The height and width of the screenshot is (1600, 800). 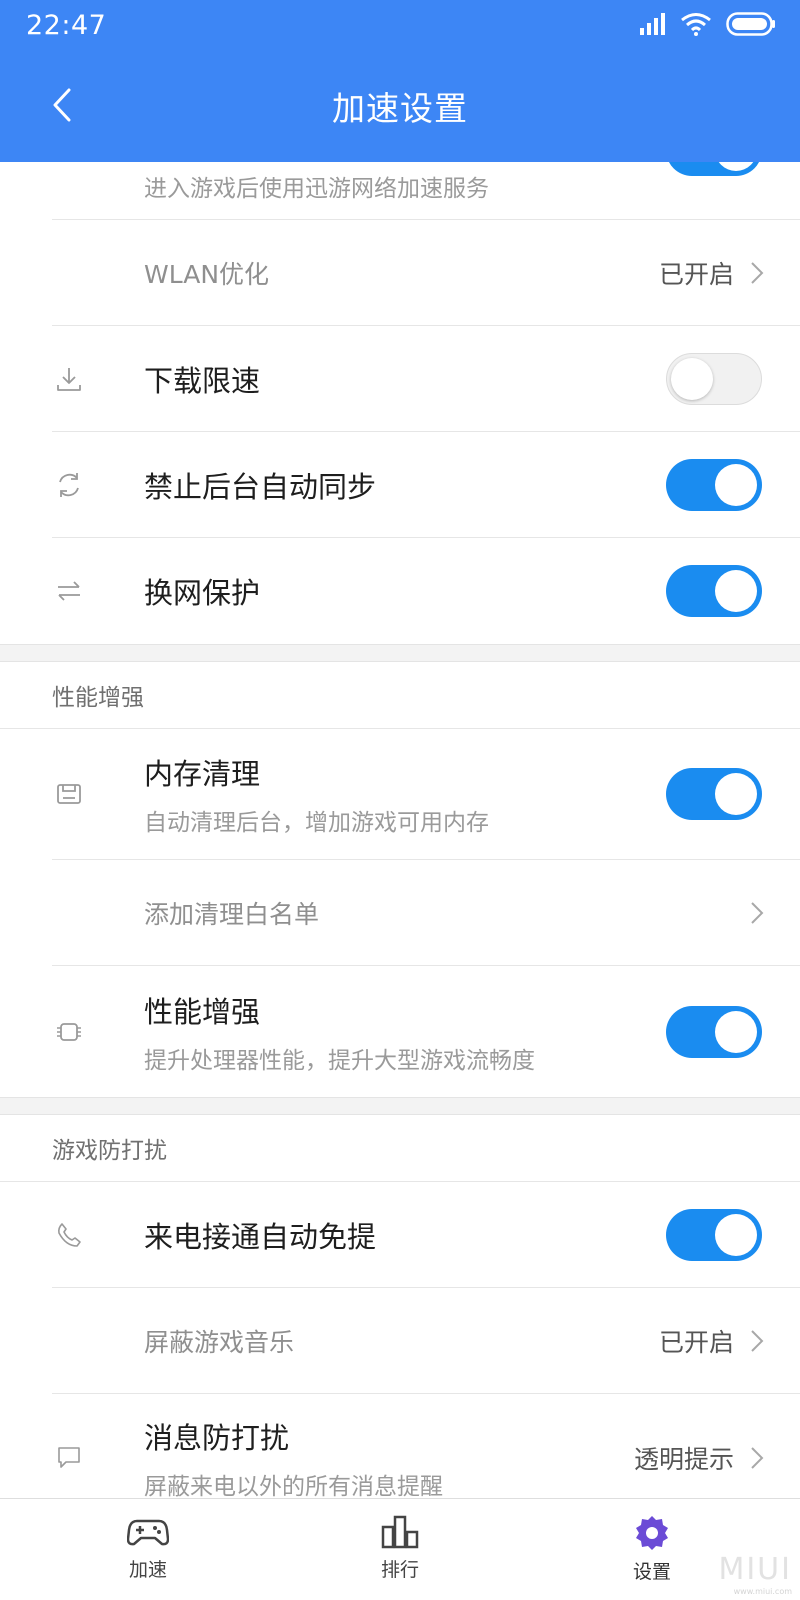 What do you see at coordinates (316, 823) in the screenshot?
I see `memory-clean-subtitle: 自动清理后台，增加游戏可用内存` at bounding box center [316, 823].